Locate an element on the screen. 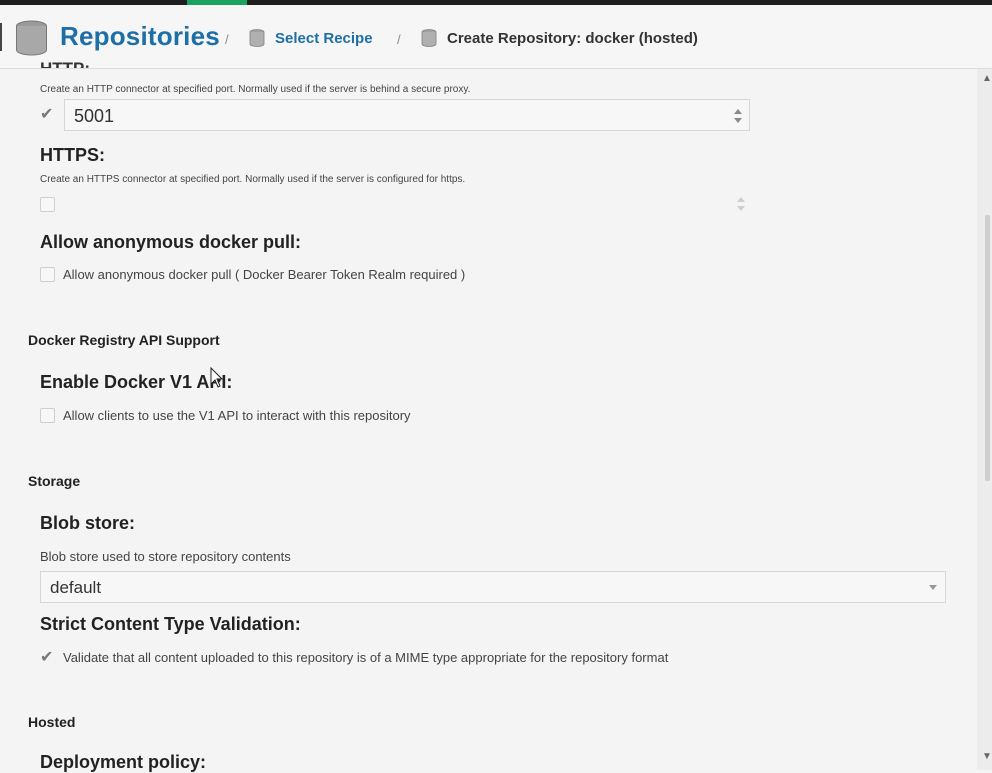  v1-api-title: Enable Docker V1 API: is located at coordinates (136, 382).